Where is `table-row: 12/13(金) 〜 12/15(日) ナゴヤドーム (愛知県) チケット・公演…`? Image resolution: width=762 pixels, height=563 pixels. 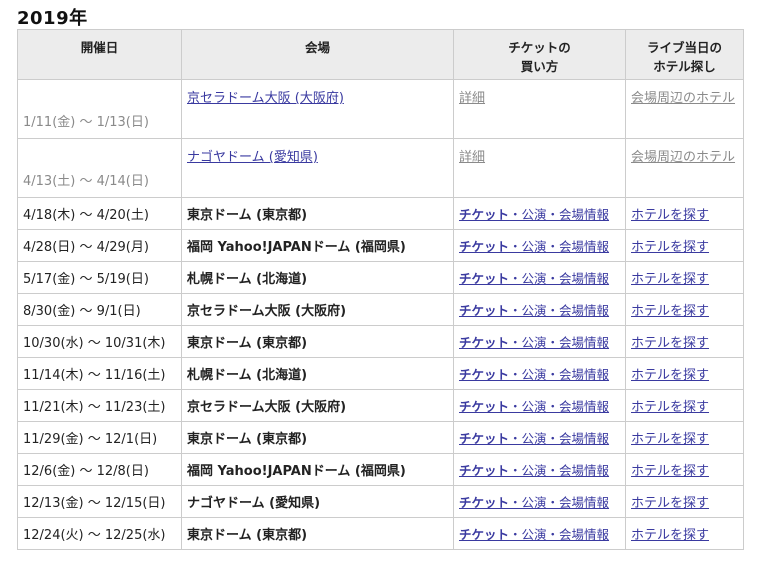
table-row: 12/13(金) 〜 12/15(日) ナゴヤドーム (愛知県) チケット・公演… is located at coordinates (380, 501).